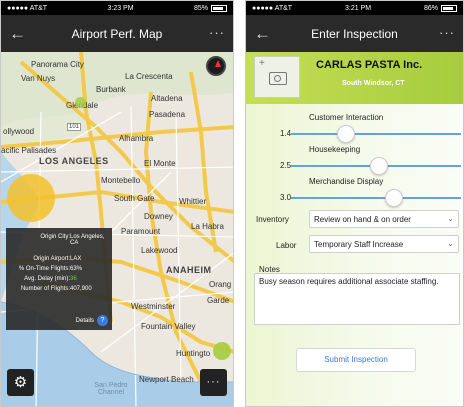 The image size is (464, 407). I want to click on map-label: Pasadena, so click(167, 114).